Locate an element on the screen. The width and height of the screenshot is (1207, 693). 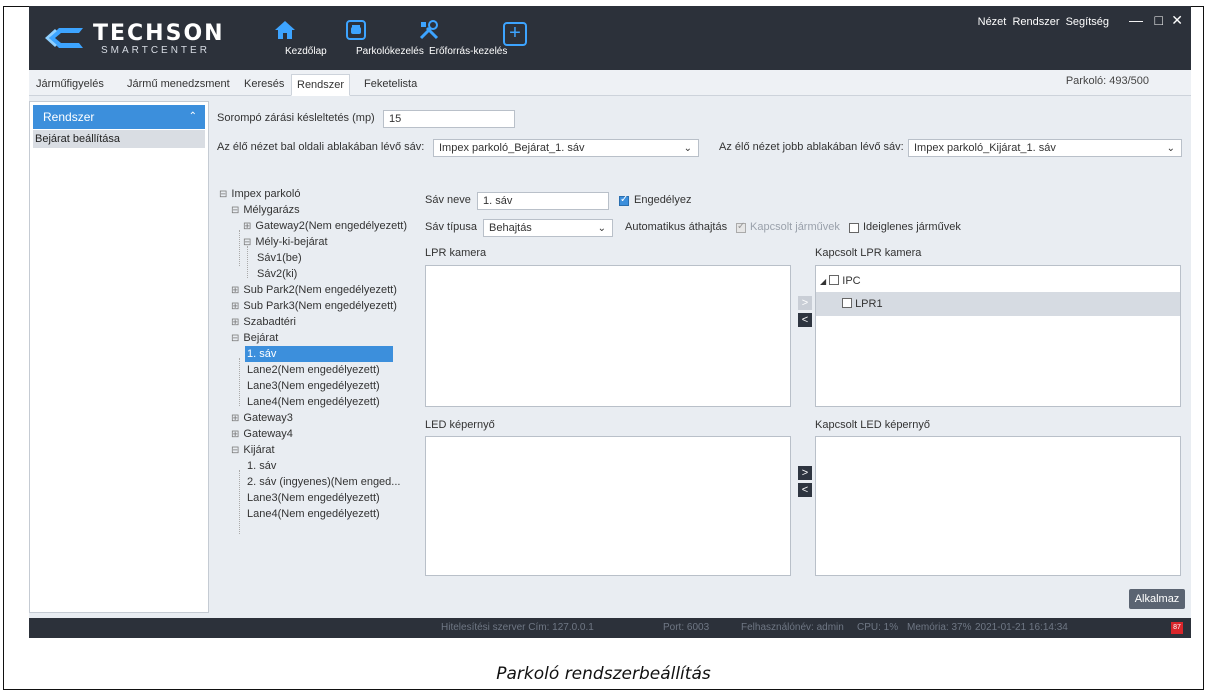
linked-vehicles-label: Kapcsolt járművek is located at coordinates (795, 227).